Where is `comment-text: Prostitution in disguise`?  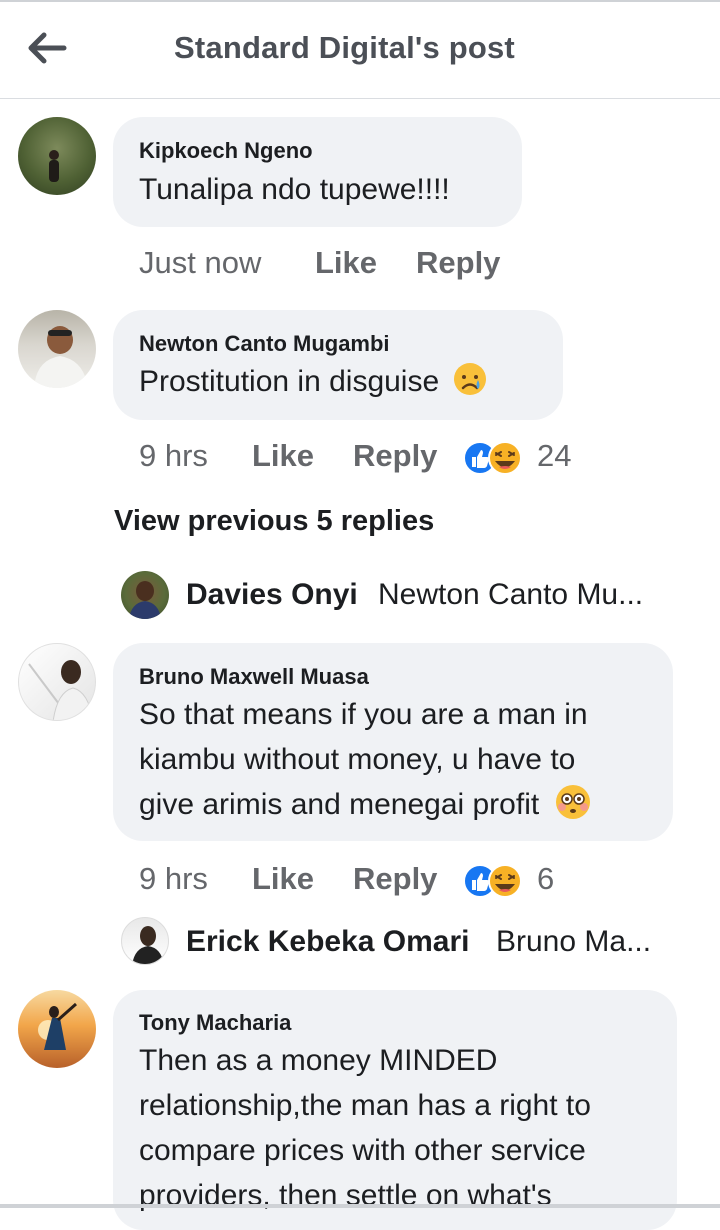
comment-text: Prostitution in disguise is located at coordinates (313, 381).